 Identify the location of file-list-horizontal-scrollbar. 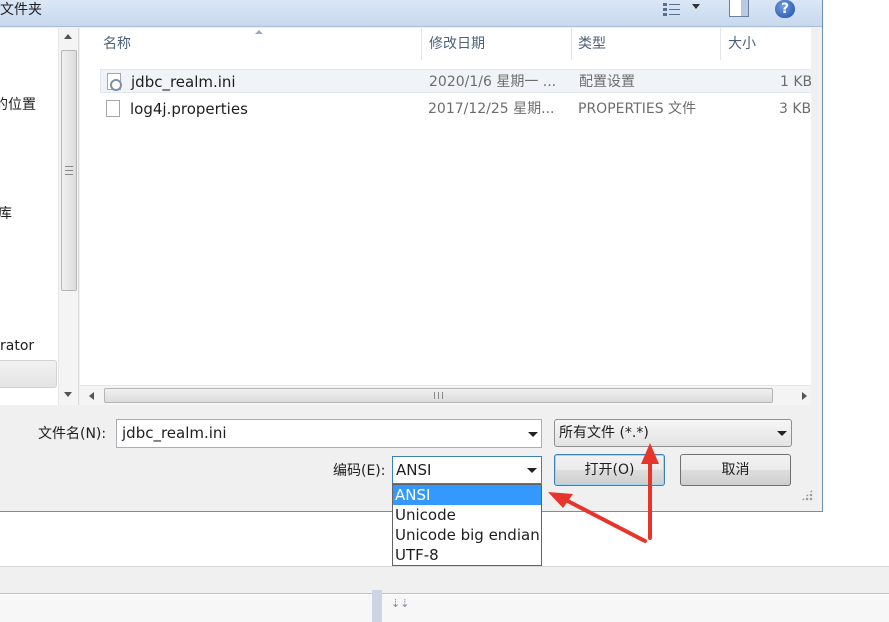
(445, 395).